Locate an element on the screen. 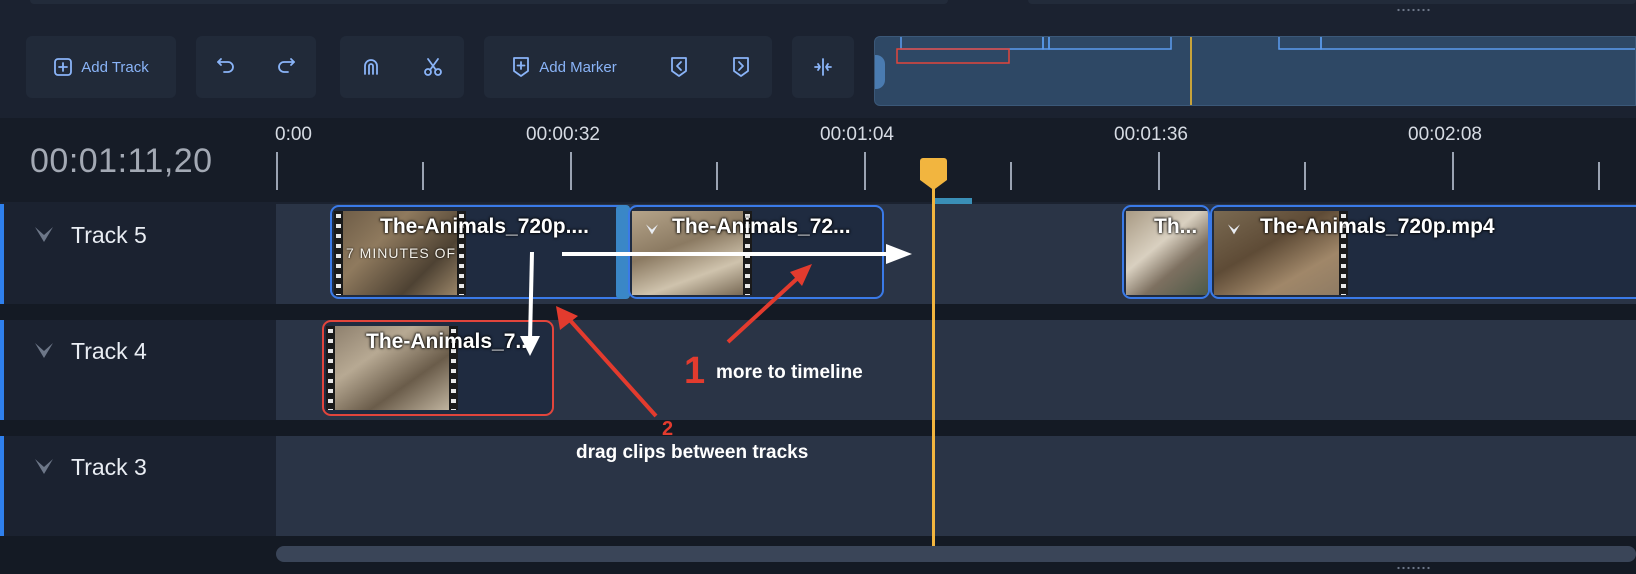 Image resolution: width=1636 pixels, height=574 pixels. add-track-button: Add Track is located at coordinates (101, 67).